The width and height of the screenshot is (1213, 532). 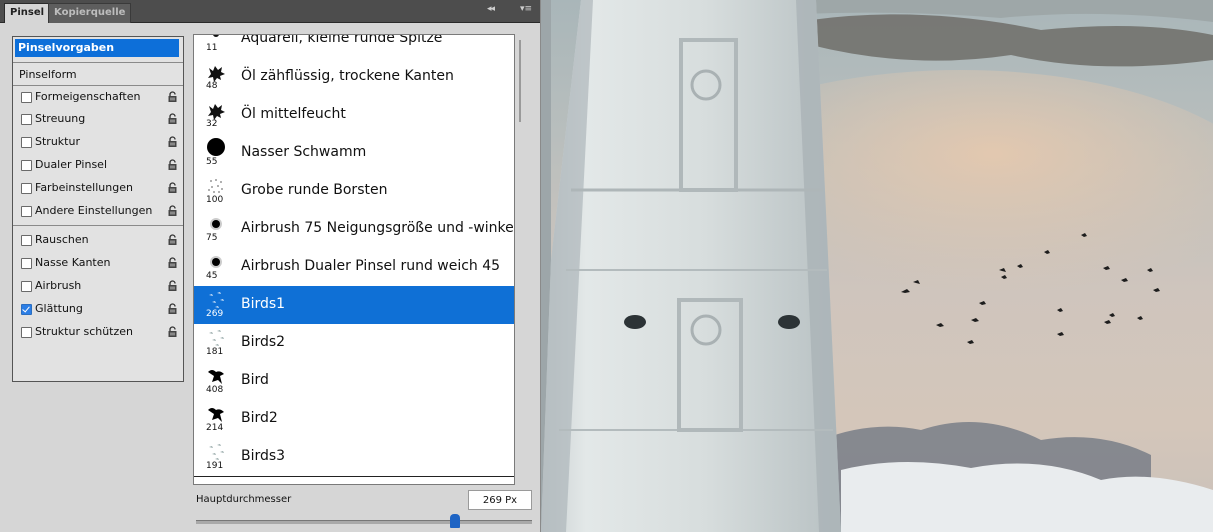 I want to click on brush-name-label: Airbrush Dualer Pinsel rund weich 45, so click(x=371, y=266).